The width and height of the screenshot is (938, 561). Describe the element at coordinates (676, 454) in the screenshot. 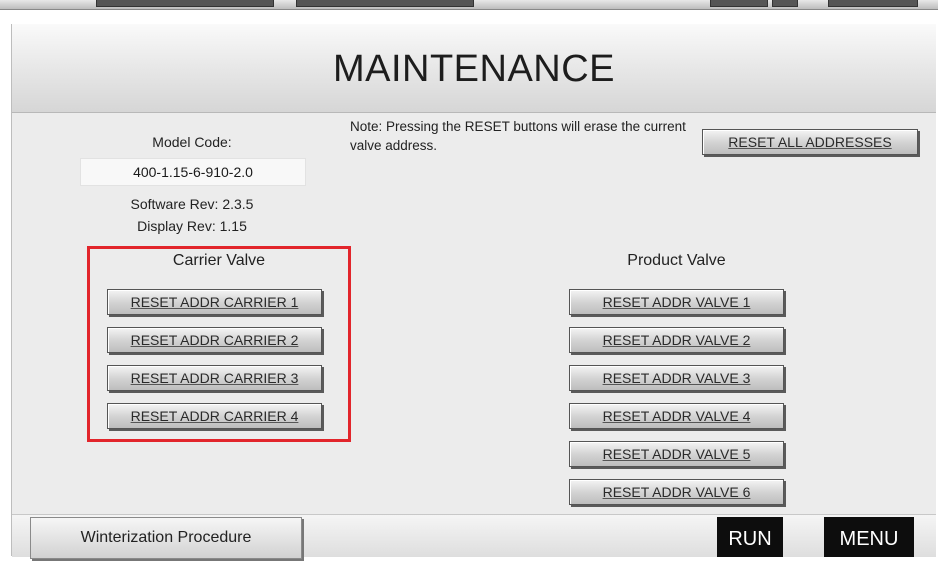

I see `reset-addr-valve-5-button: RESET ADDR VALVE 5` at that location.